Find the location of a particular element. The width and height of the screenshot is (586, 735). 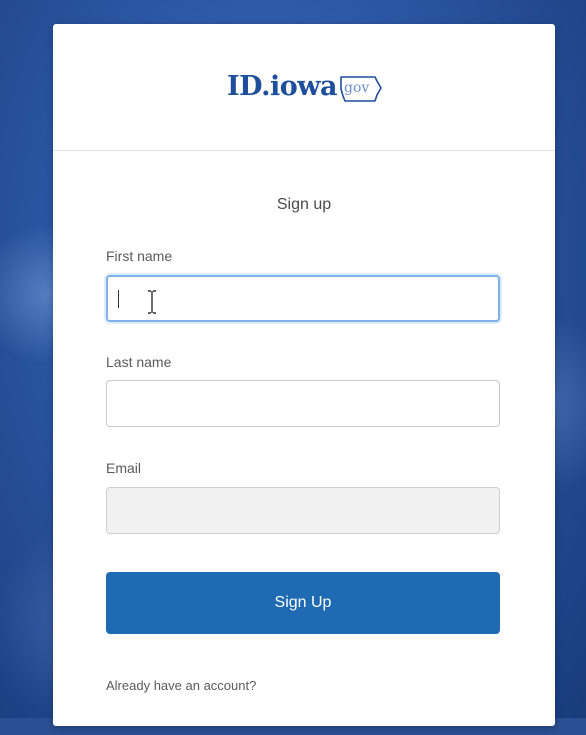

first-name-input is located at coordinates (303, 298).